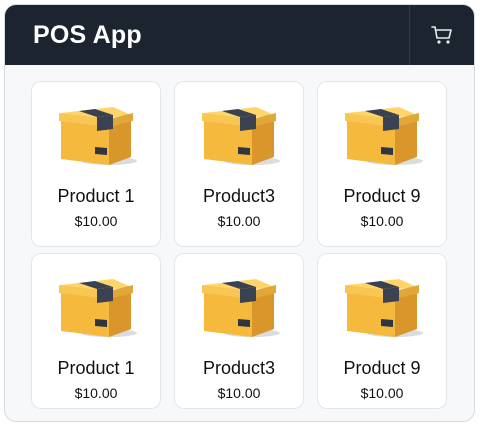  I want to click on cart-button, so click(441, 35).